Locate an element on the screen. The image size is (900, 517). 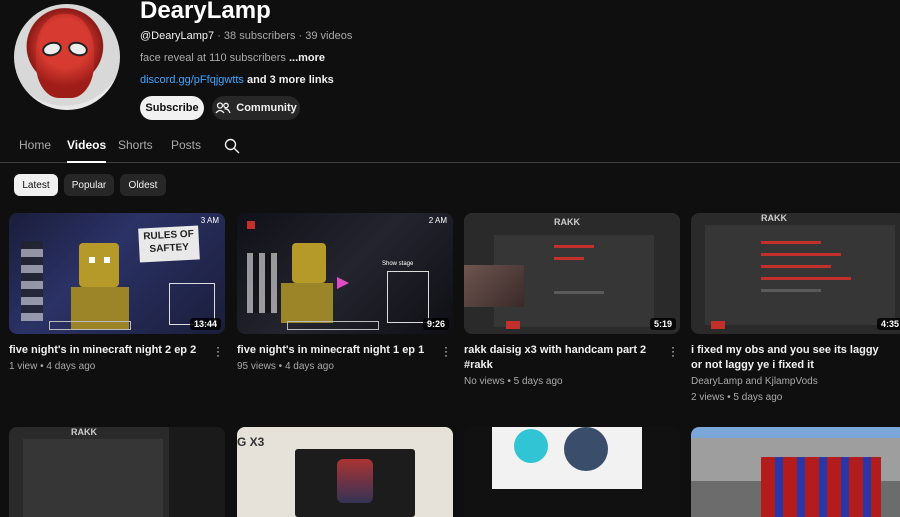
video-title: rakk daisig x3 with handcam part 2 #rakk is located at coordinates (564, 358).